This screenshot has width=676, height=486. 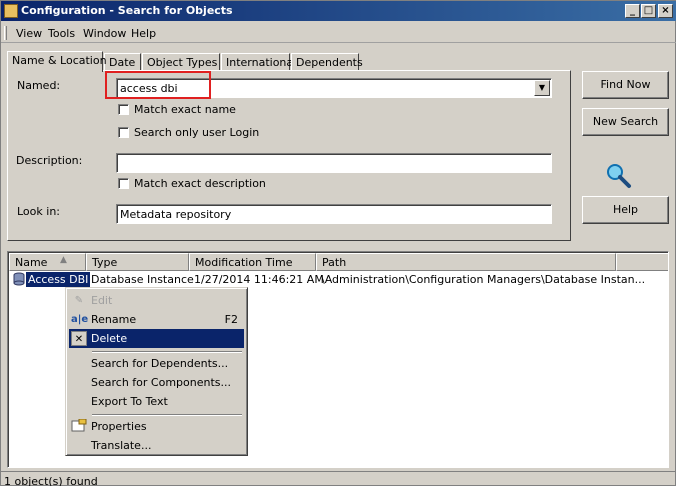 What do you see at coordinates (38, 211) in the screenshot?
I see `look-in-label: Look in:` at bounding box center [38, 211].